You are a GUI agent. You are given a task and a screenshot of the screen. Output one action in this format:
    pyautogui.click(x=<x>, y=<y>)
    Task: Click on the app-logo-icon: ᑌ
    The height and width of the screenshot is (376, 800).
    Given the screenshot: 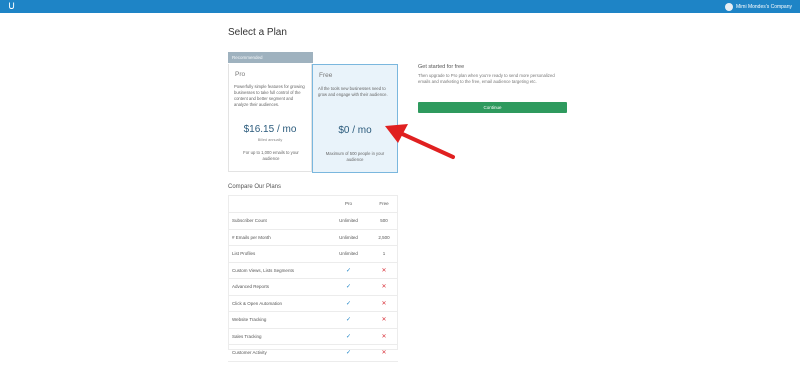 What is the action you would take?
    pyautogui.click(x=11, y=6)
    